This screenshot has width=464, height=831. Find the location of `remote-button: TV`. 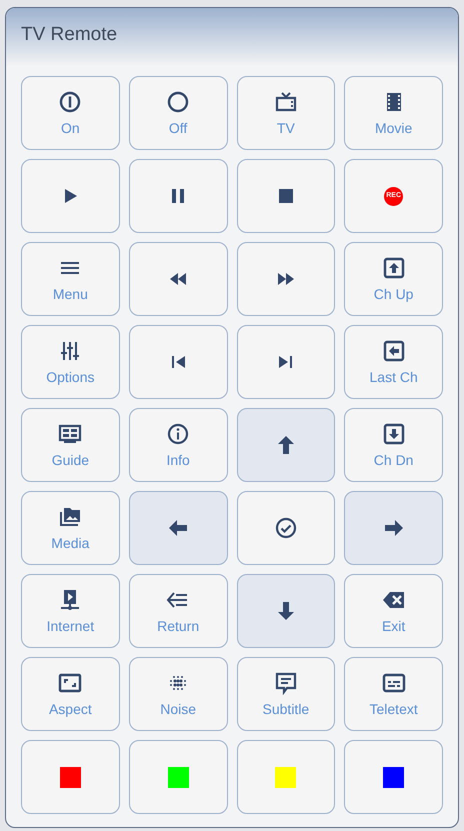

remote-button: TV is located at coordinates (286, 113).